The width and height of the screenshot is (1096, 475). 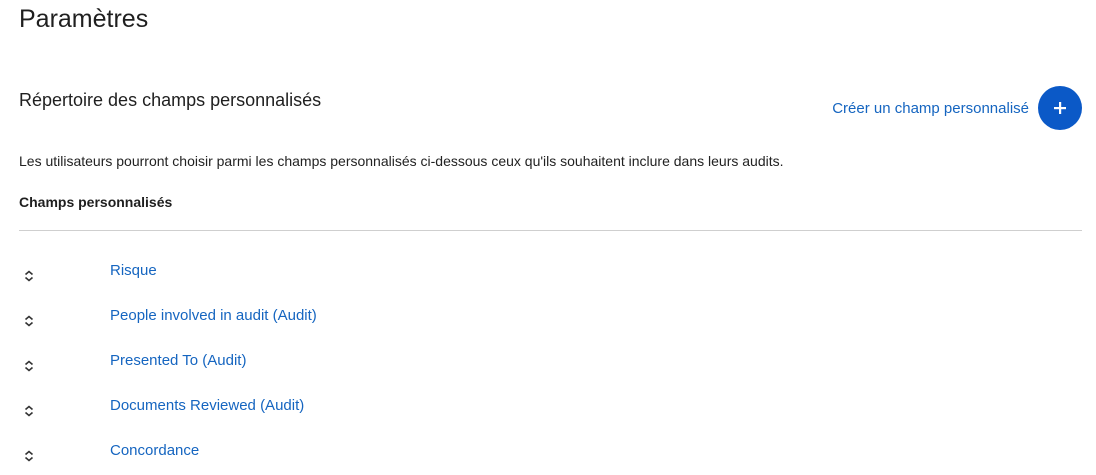 What do you see at coordinates (84, 19) in the screenshot?
I see `page-title: Paramètres` at bounding box center [84, 19].